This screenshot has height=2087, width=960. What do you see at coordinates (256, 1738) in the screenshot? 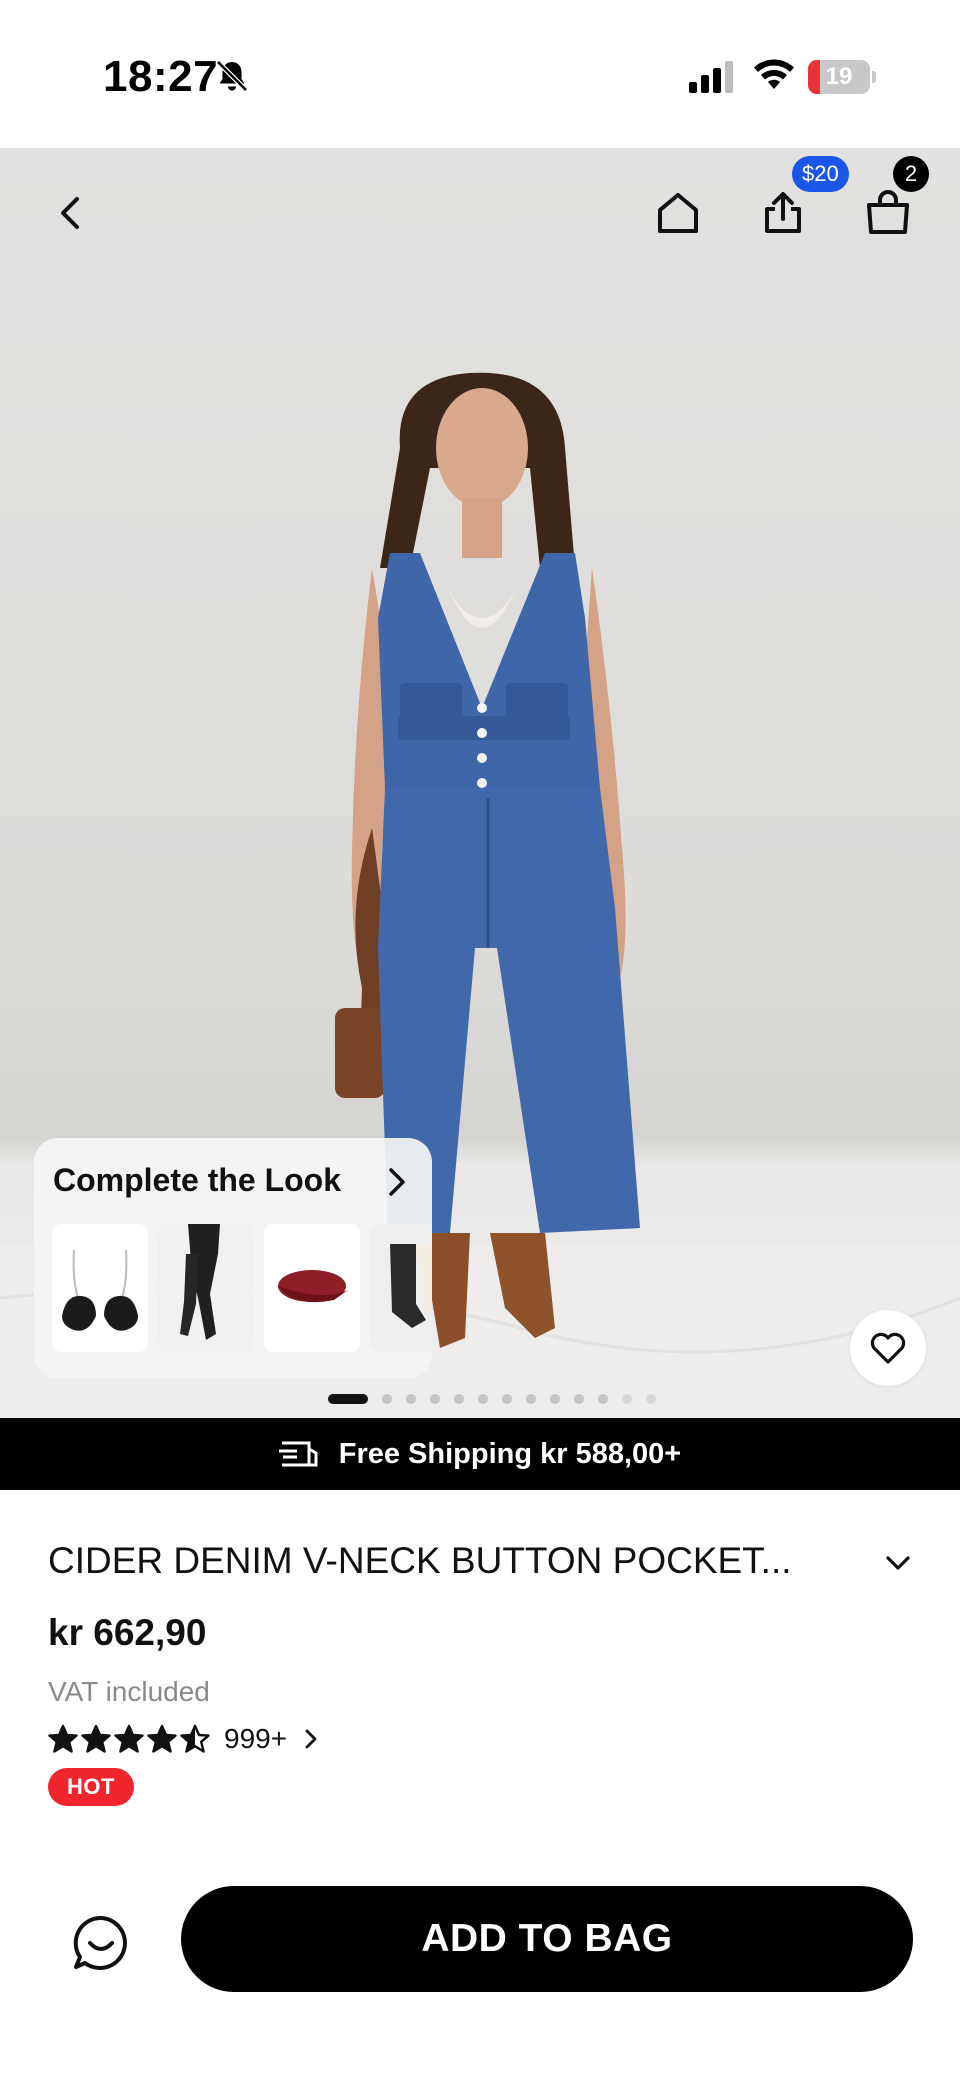
I see `rating-count: 999+` at bounding box center [256, 1738].